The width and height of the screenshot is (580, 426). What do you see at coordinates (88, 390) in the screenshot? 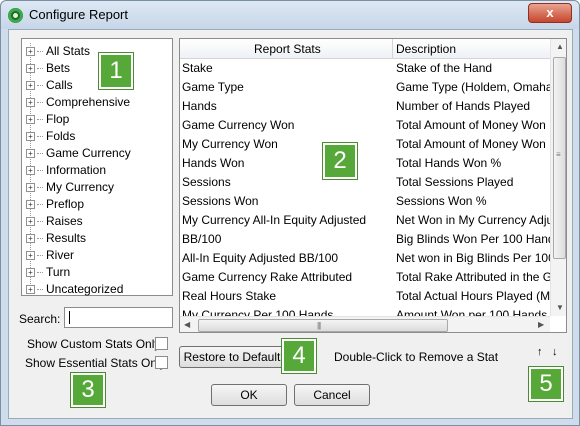
I see `callout-3: 3` at bounding box center [88, 390].